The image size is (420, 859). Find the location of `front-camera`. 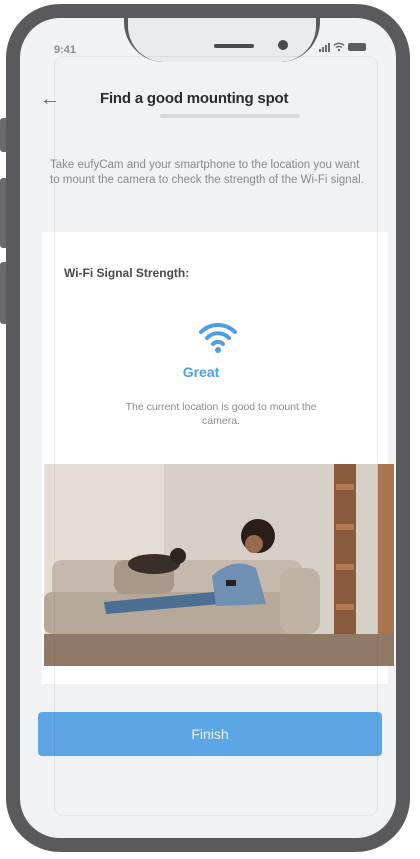

front-camera is located at coordinates (283, 45).